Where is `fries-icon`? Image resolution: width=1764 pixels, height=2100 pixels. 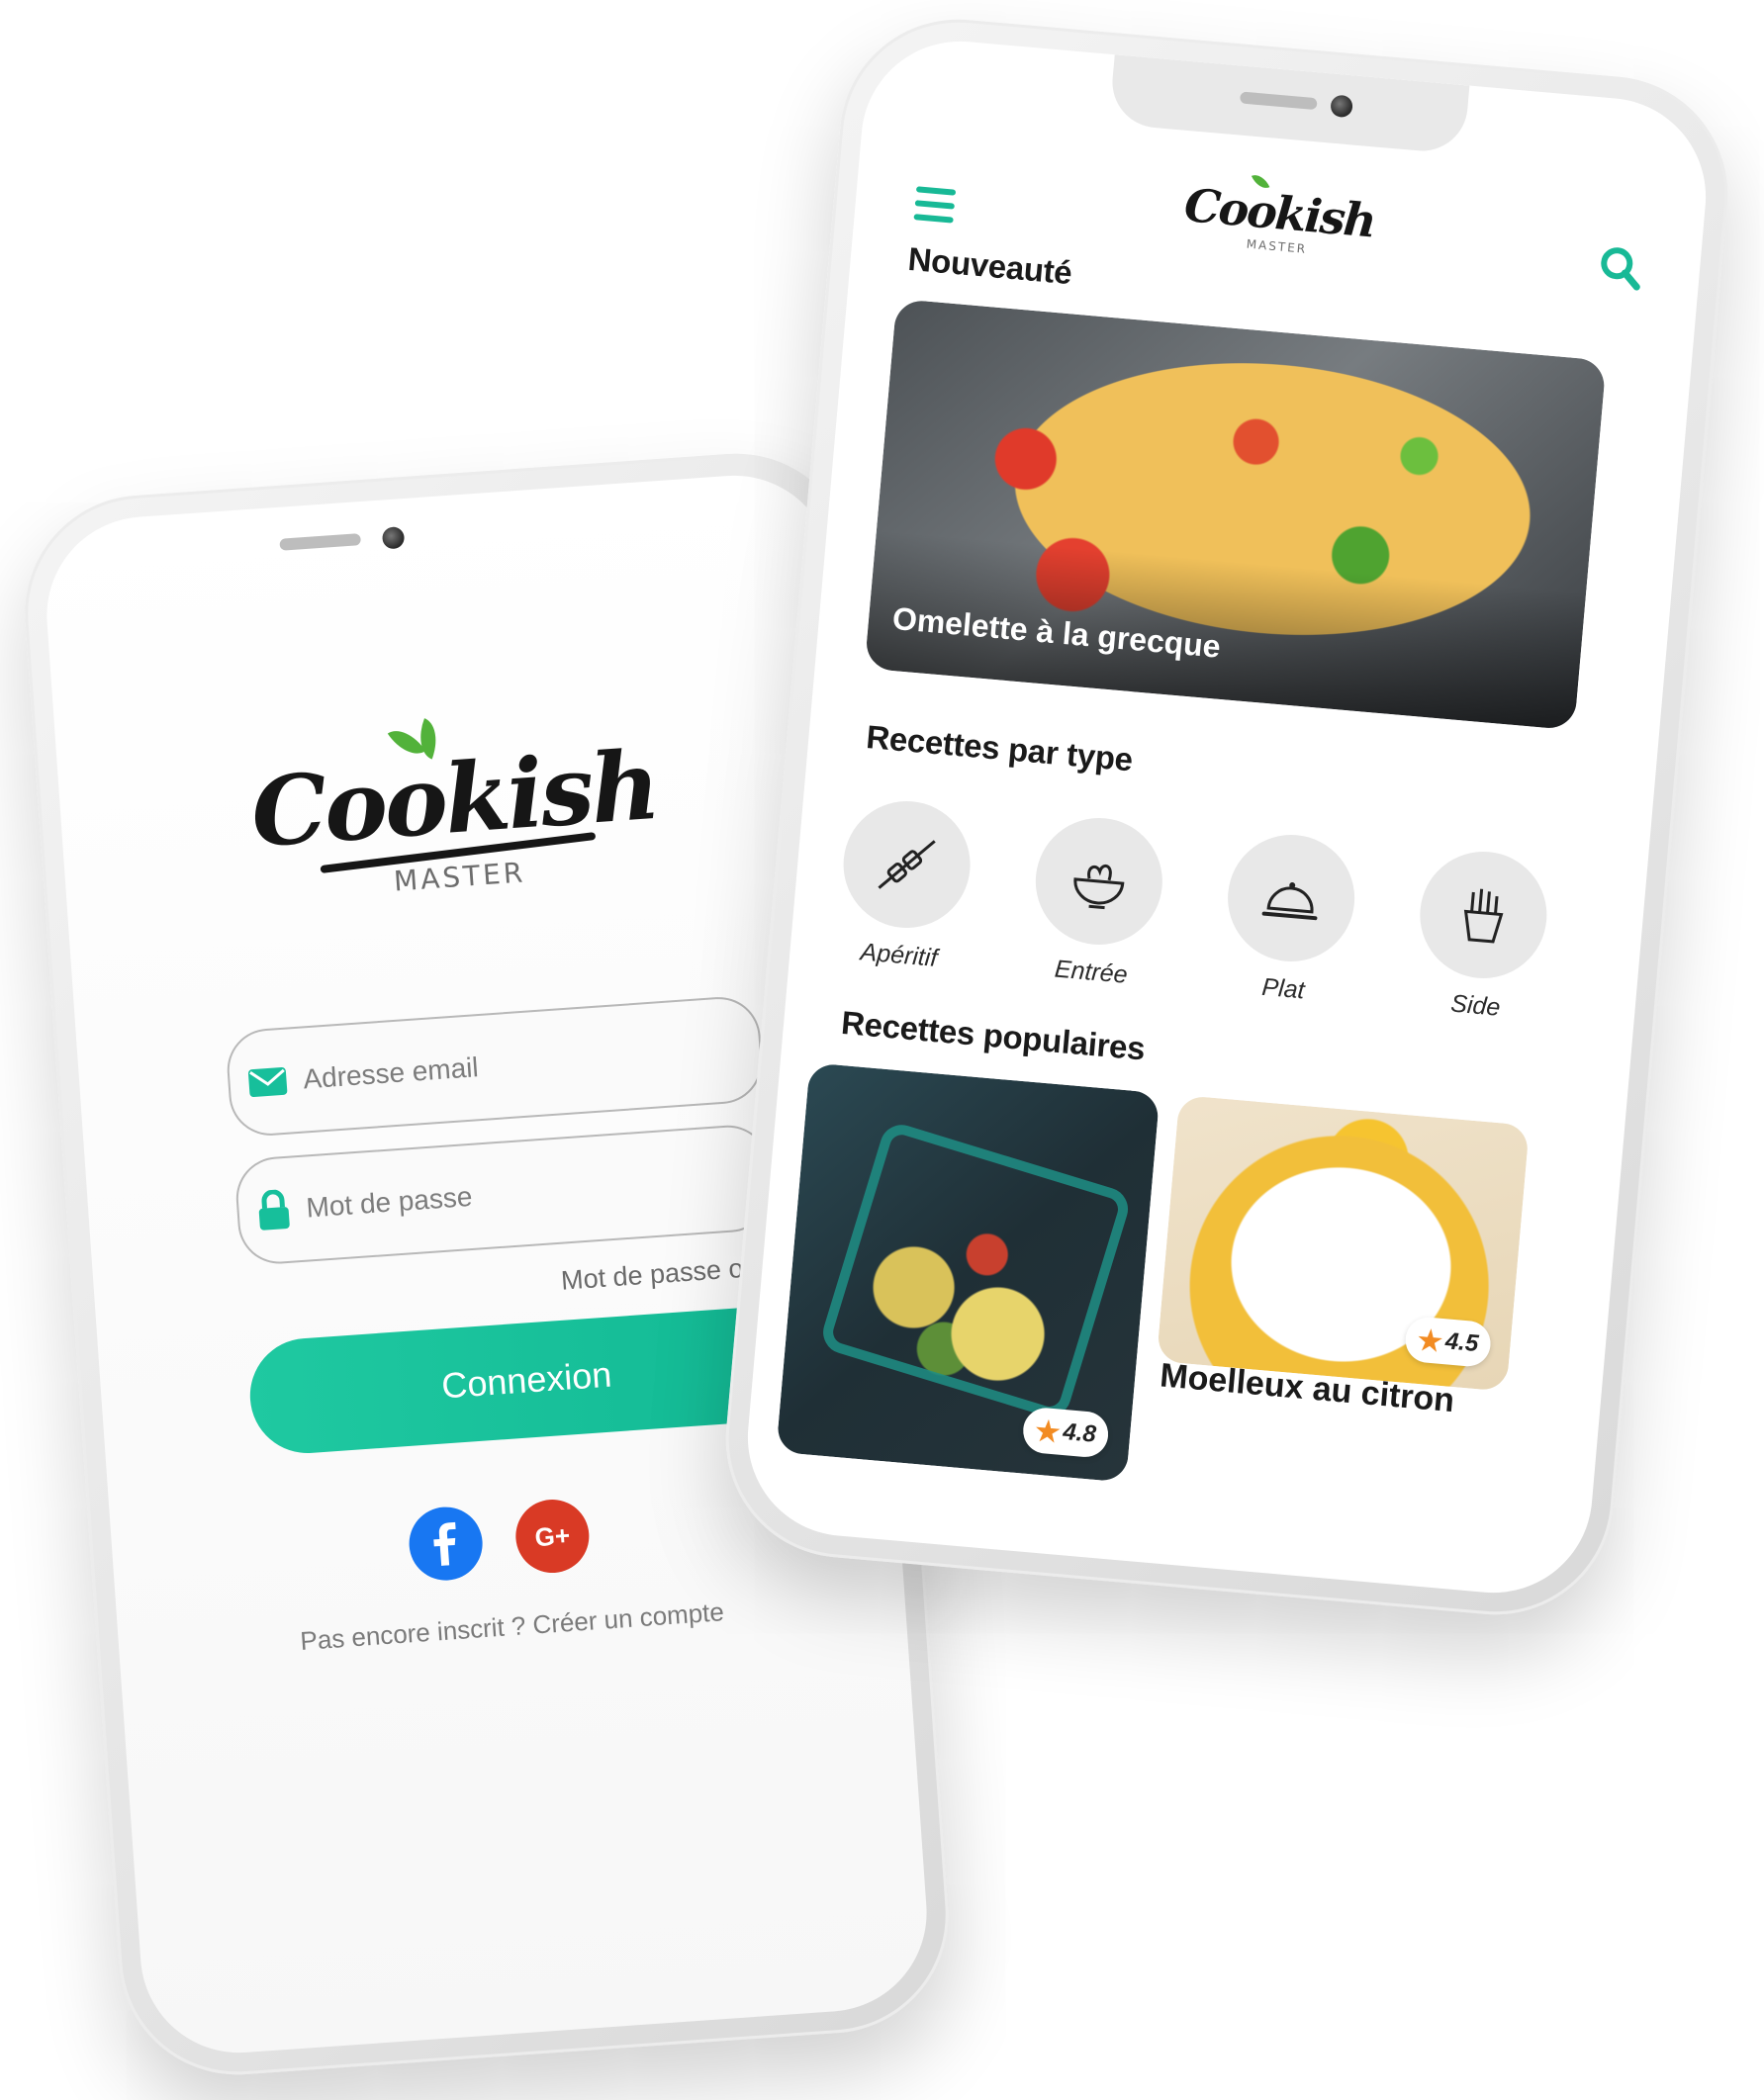
fries-icon is located at coordinates (1483, 916).